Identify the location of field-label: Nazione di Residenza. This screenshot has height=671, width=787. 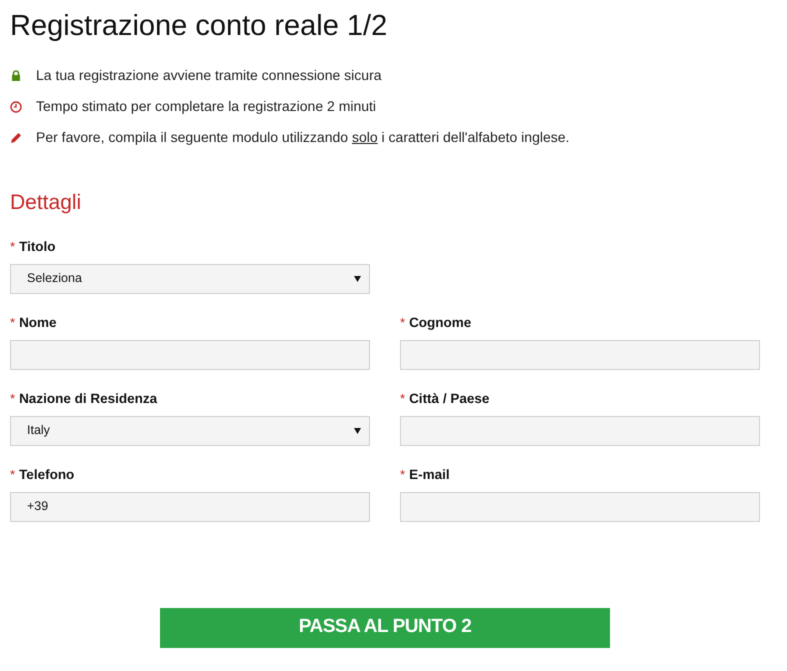
(88, 399).